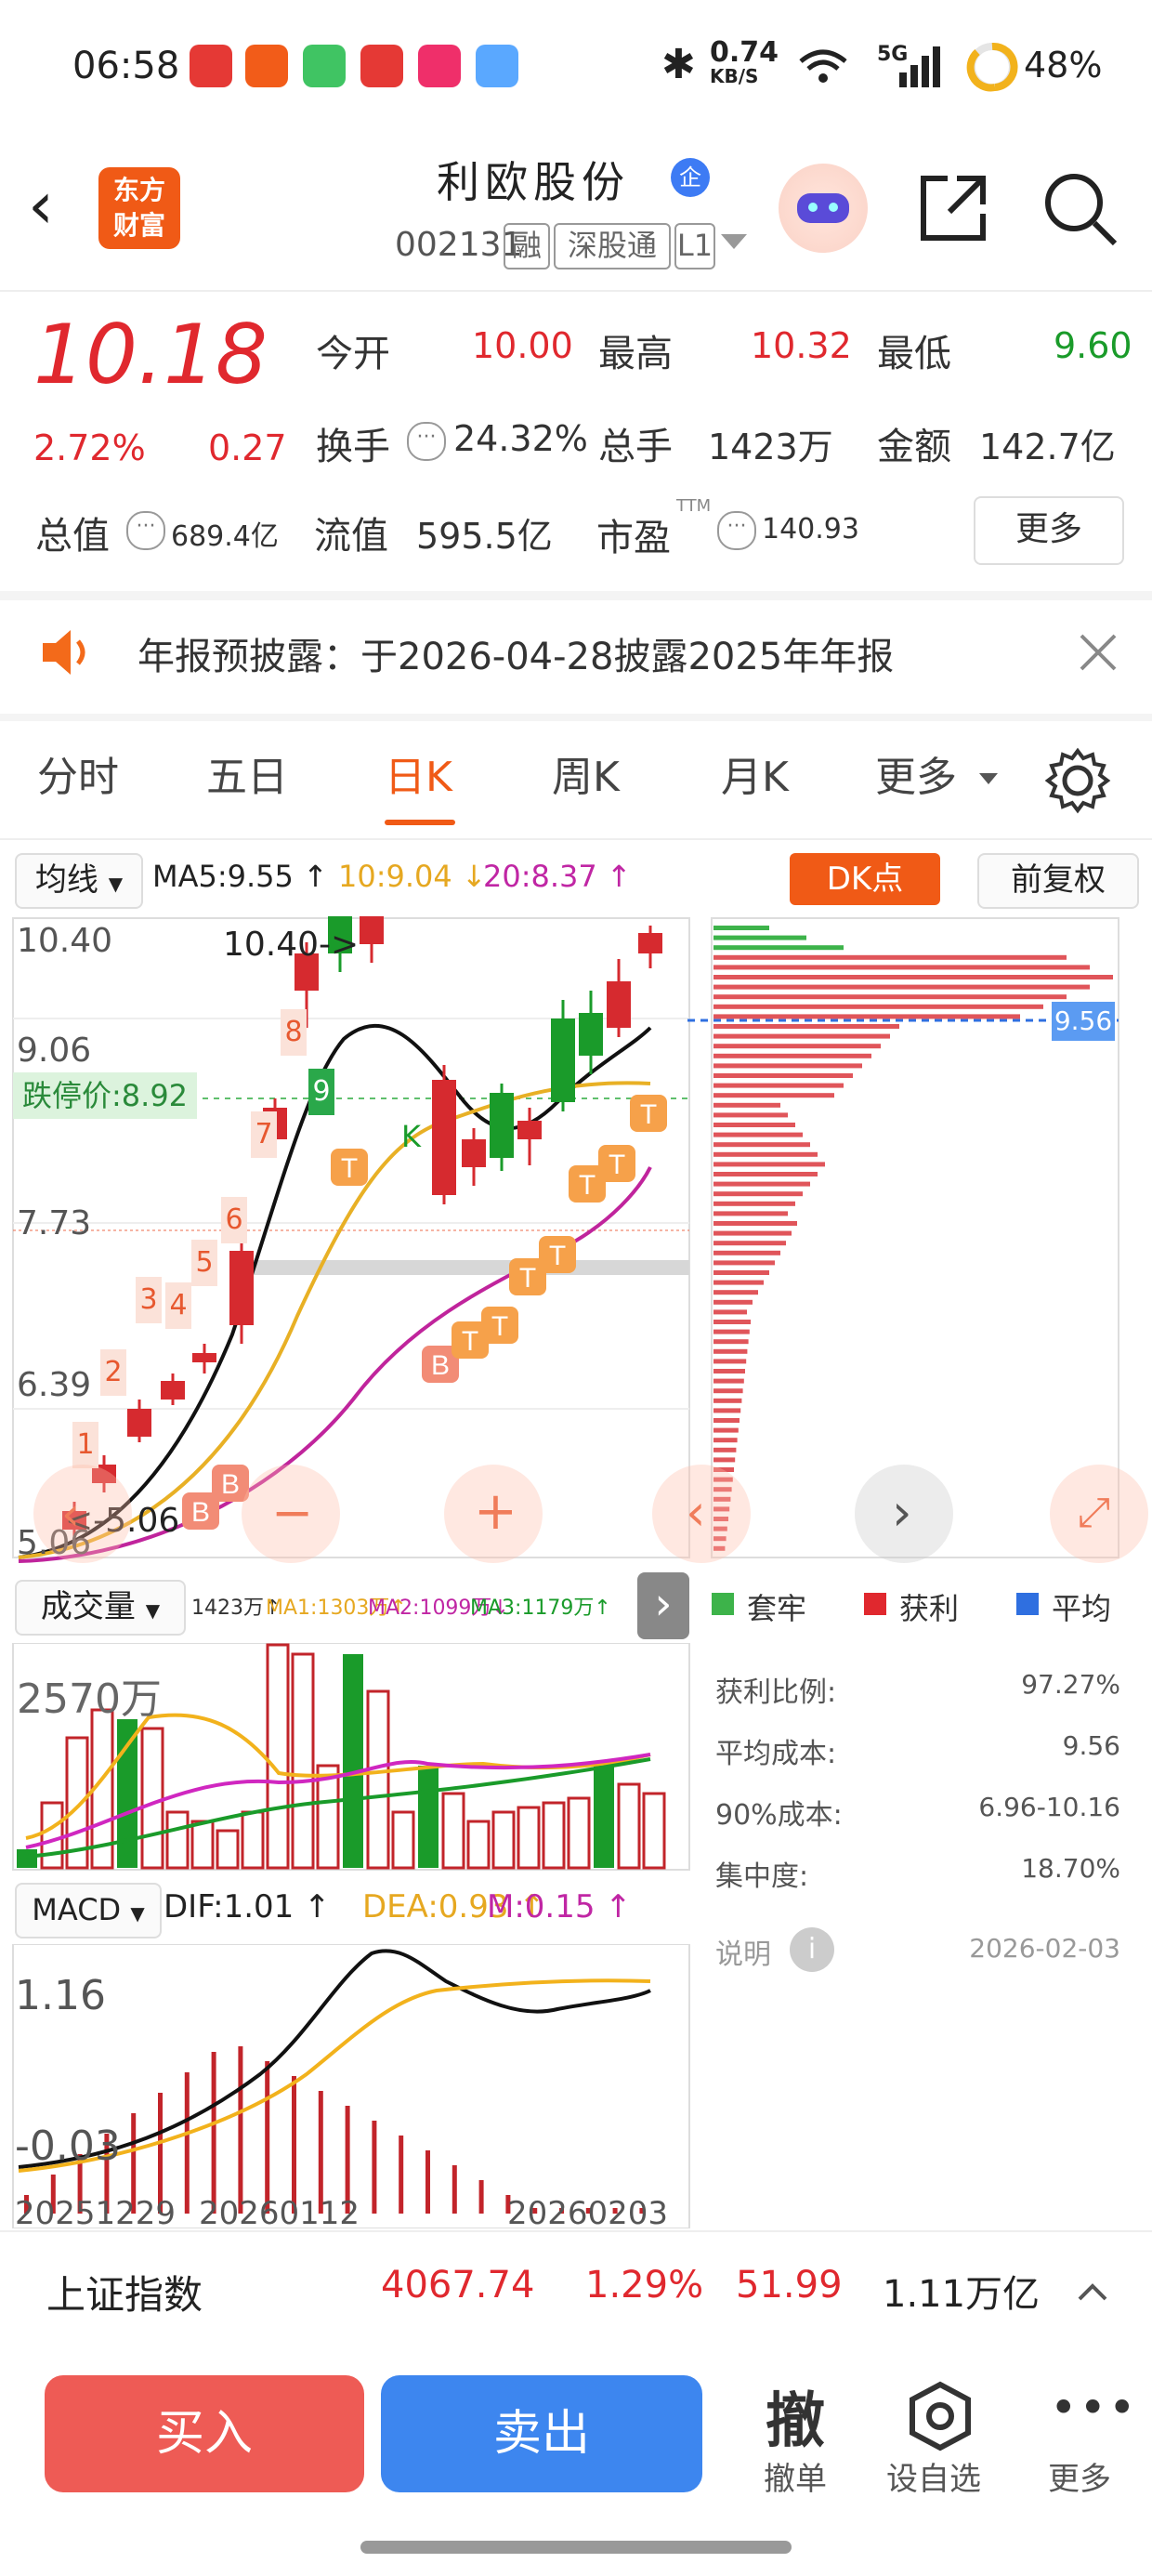 This screenshot has height=2576, width=1152. What do you see at coordinates (1080, 208) in the screenshot?
I see `search-icon` at bounding box center [1080, 208].